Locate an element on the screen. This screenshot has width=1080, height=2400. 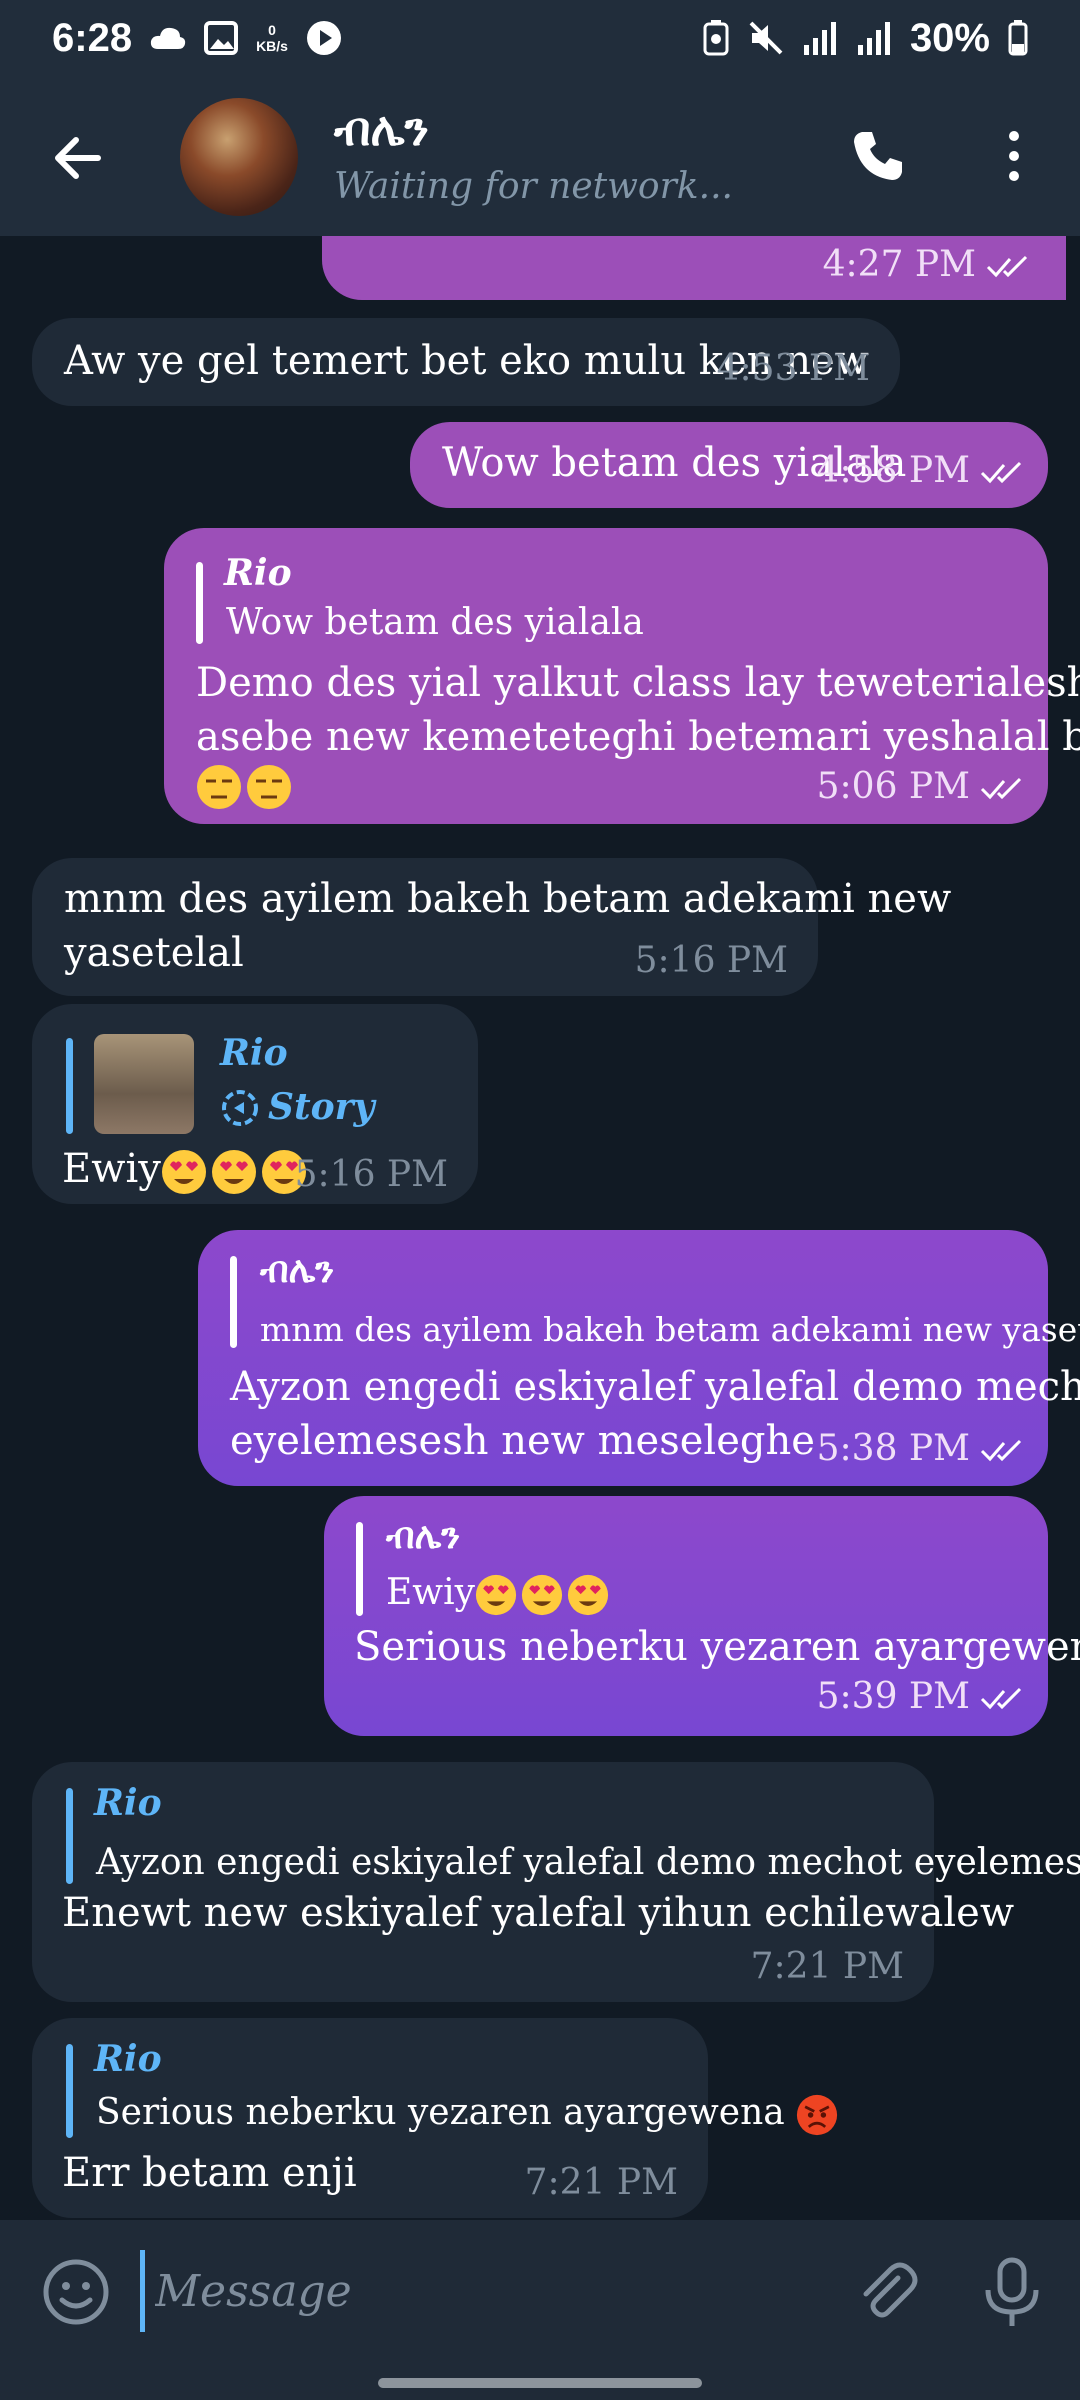
message-bubble-incoming: Rio Story Ewiy 5:16 PM is located at coordinates (255, 1104).